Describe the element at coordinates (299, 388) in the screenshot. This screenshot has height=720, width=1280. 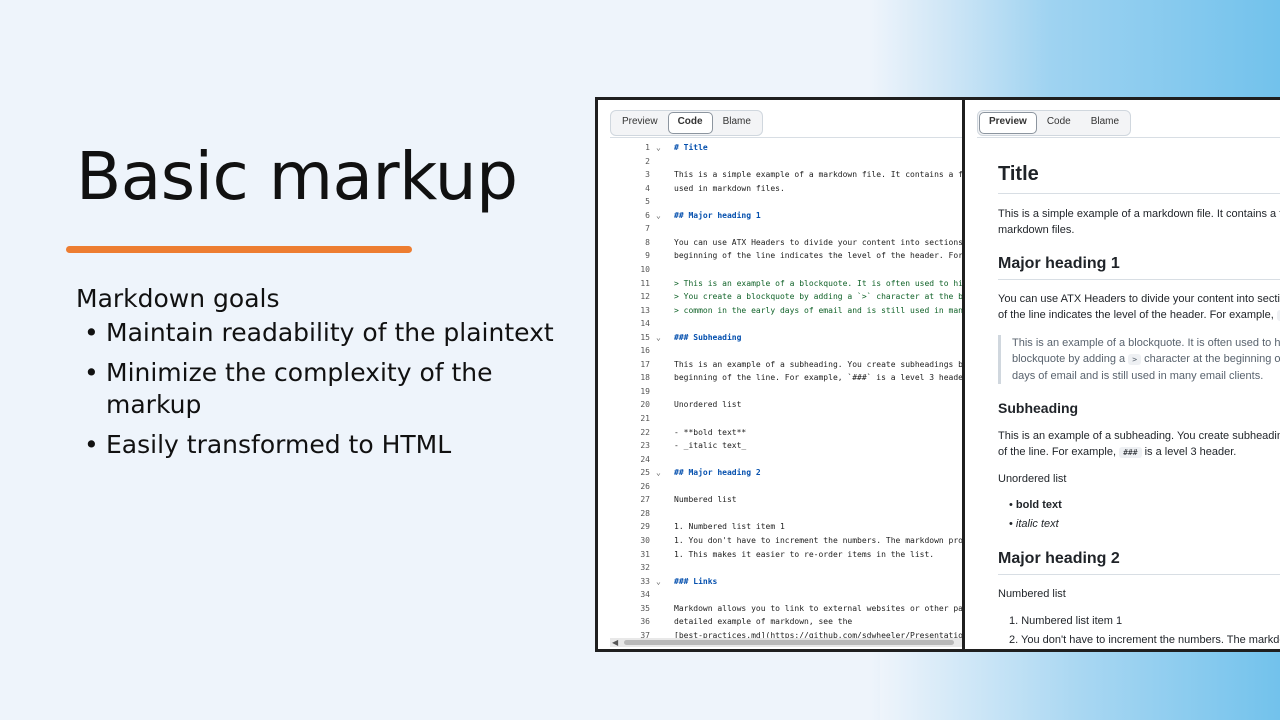
I see `goal-text: Minimize the complexity of the markup` at that location.